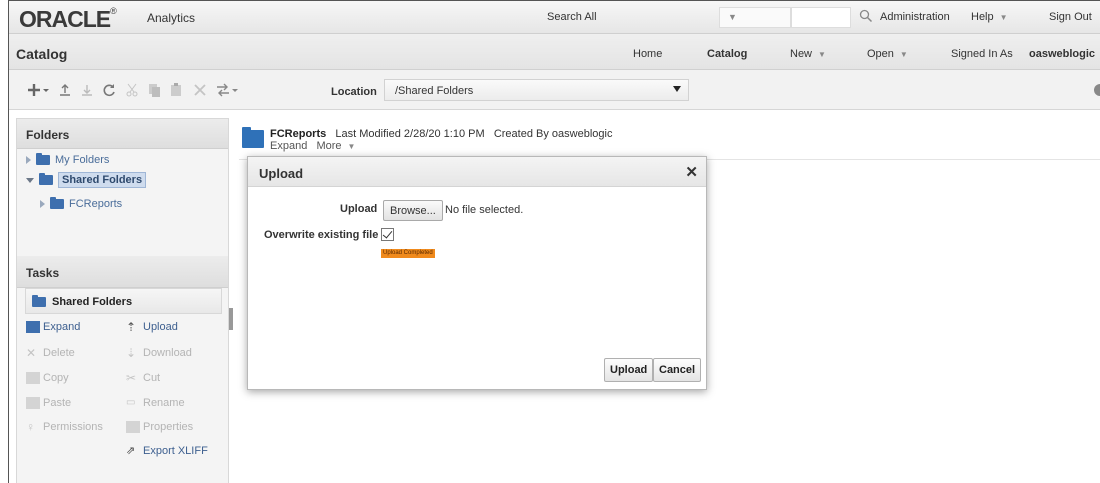 This screenshot has height=483, width=1100. I want to click on task-delete: ✕ Delete, so click(50, 353).